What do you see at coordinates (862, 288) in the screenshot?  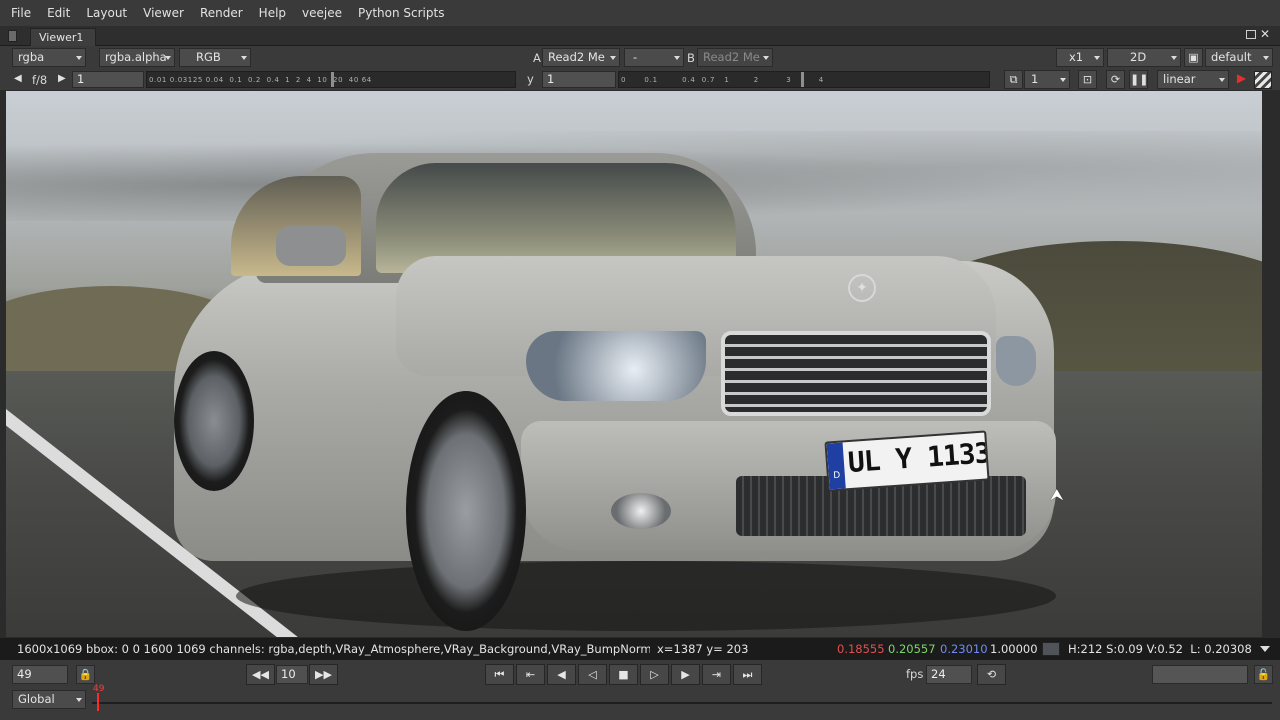 I see `image-car-star-emblem: ✦` at bounding box center [862, 288].